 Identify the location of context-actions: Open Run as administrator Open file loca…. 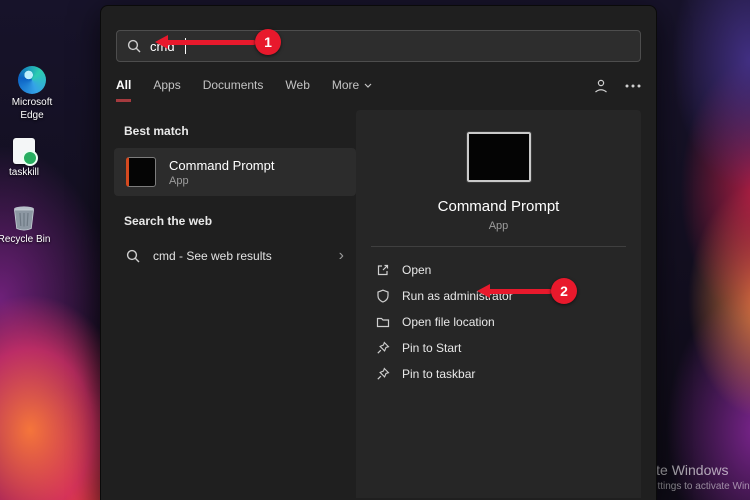
(498, 322).